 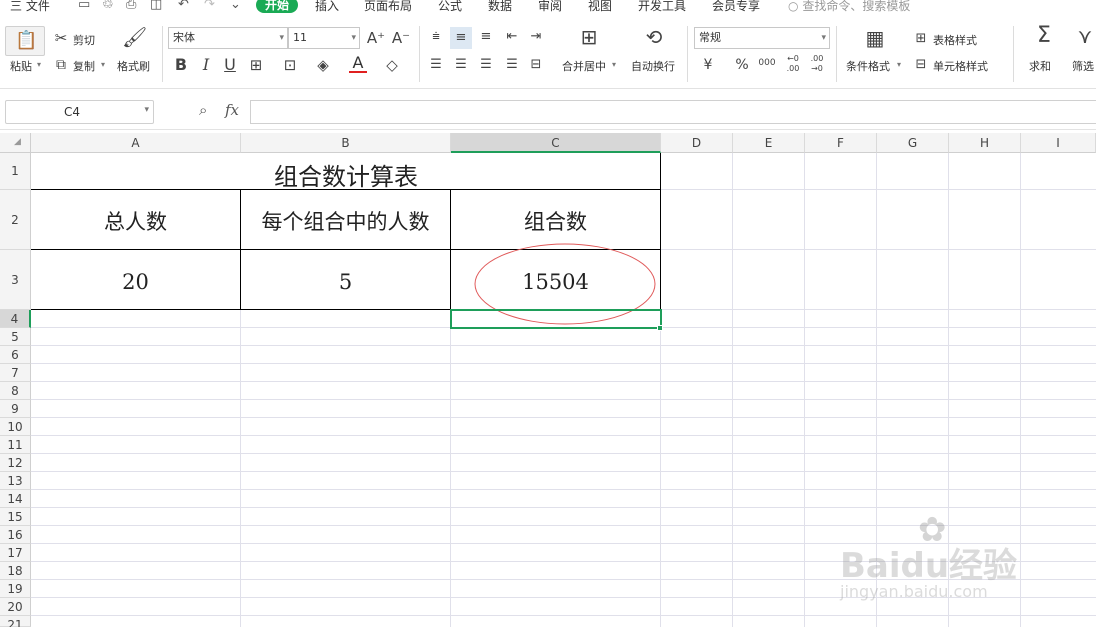 I want to click on clear-format-icon: ◇, so click(x=392, y=65).